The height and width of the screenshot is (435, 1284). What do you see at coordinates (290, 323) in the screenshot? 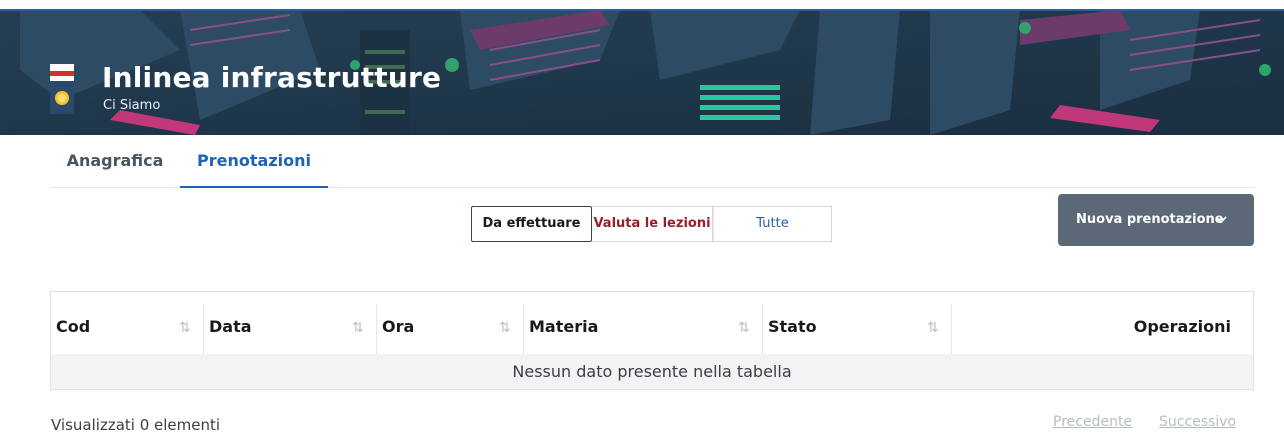
I see `column-header-data: Data ⇅` at bounding box center [290, 323].